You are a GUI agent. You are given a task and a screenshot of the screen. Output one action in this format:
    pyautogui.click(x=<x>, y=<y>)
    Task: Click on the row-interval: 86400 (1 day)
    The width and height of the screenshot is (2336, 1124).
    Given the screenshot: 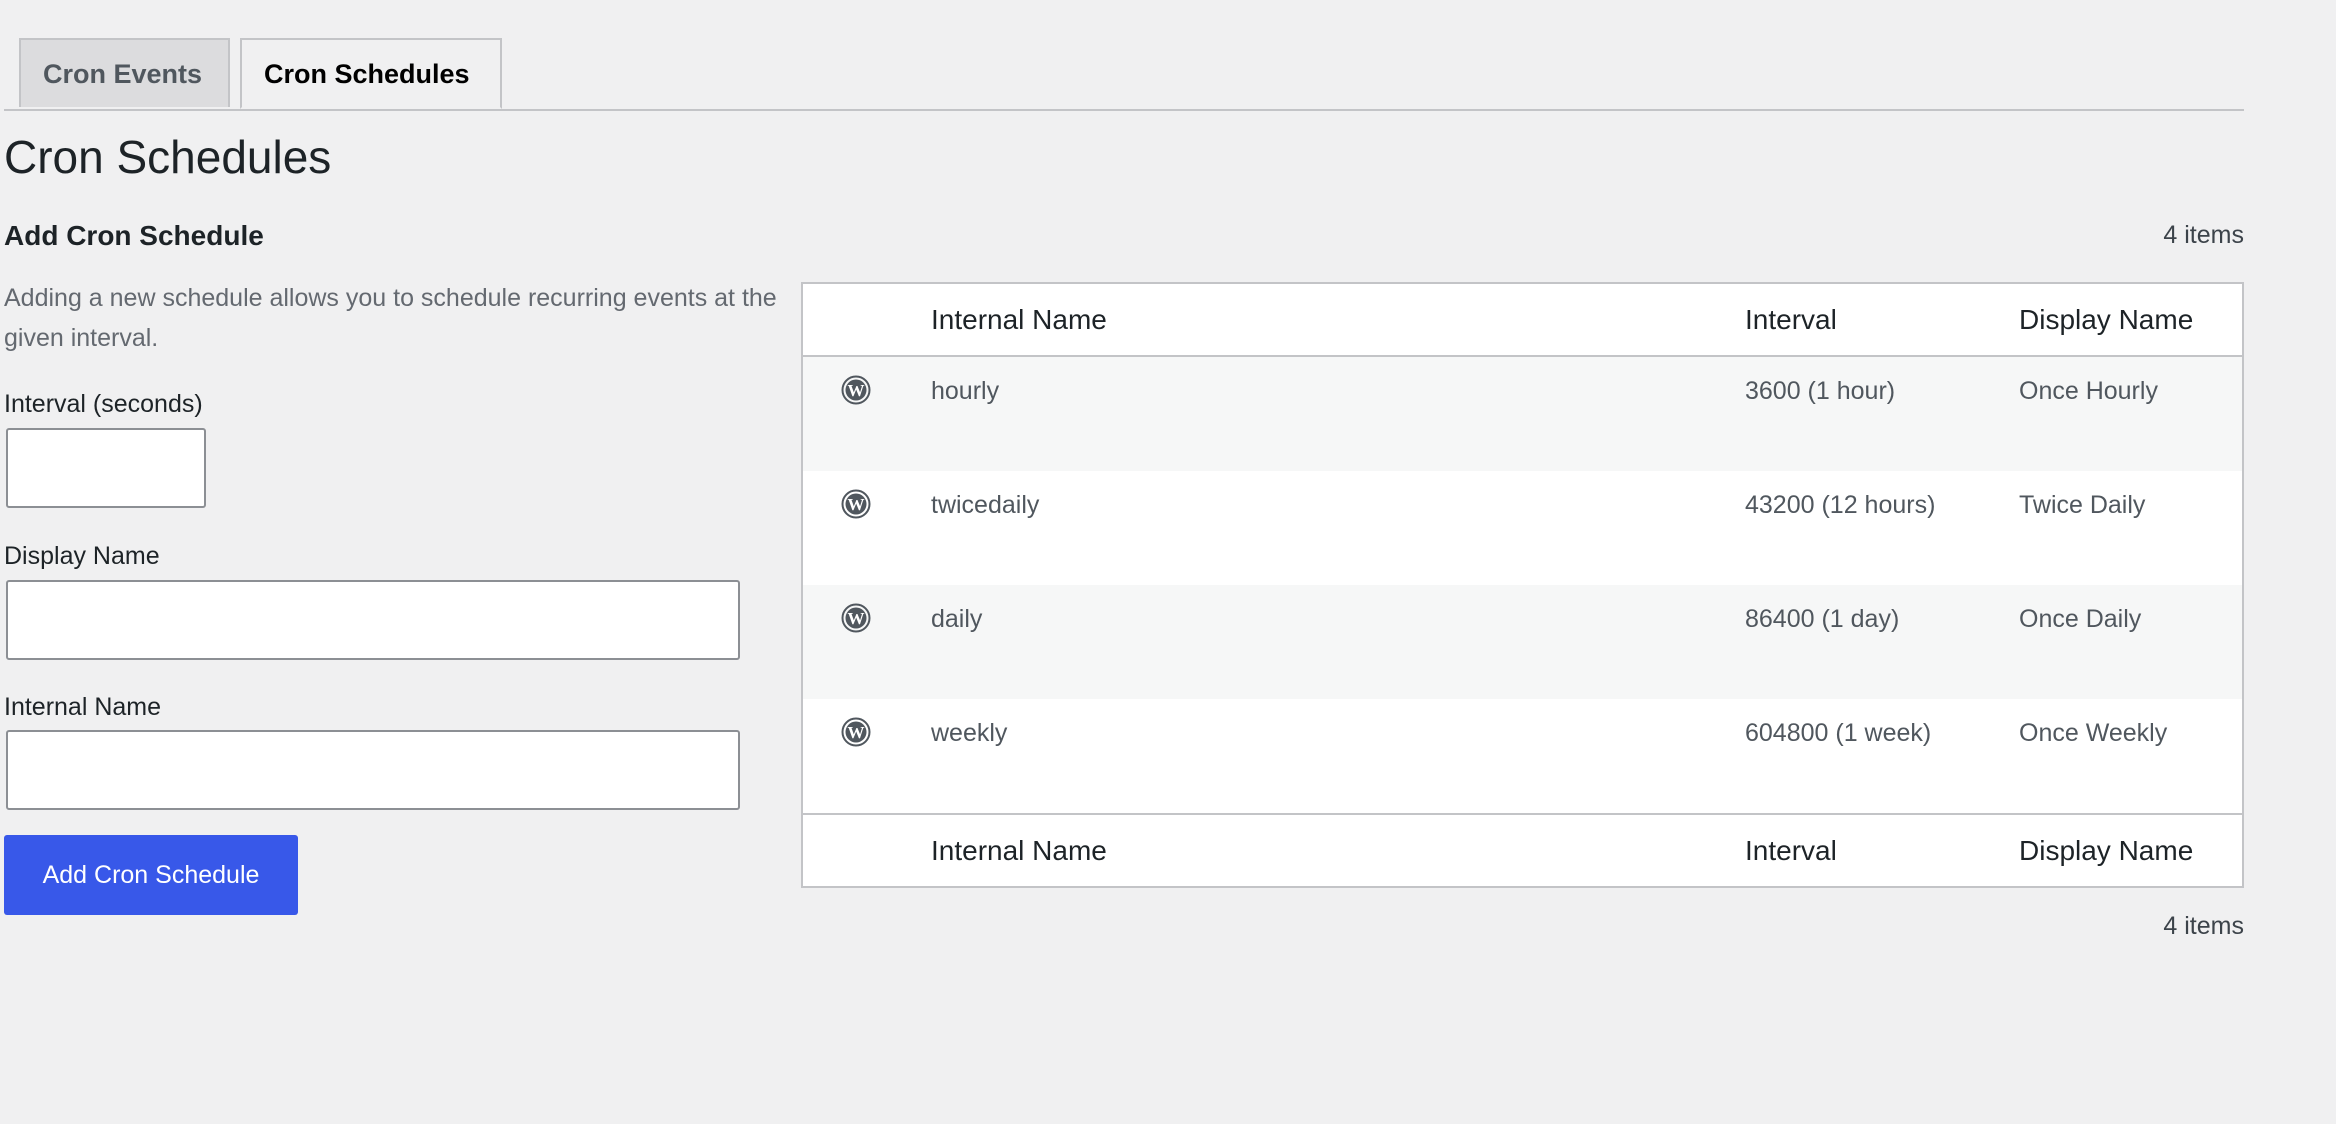 What is the action you would take?
    pyautogui.click(x=1822, y=619)
    